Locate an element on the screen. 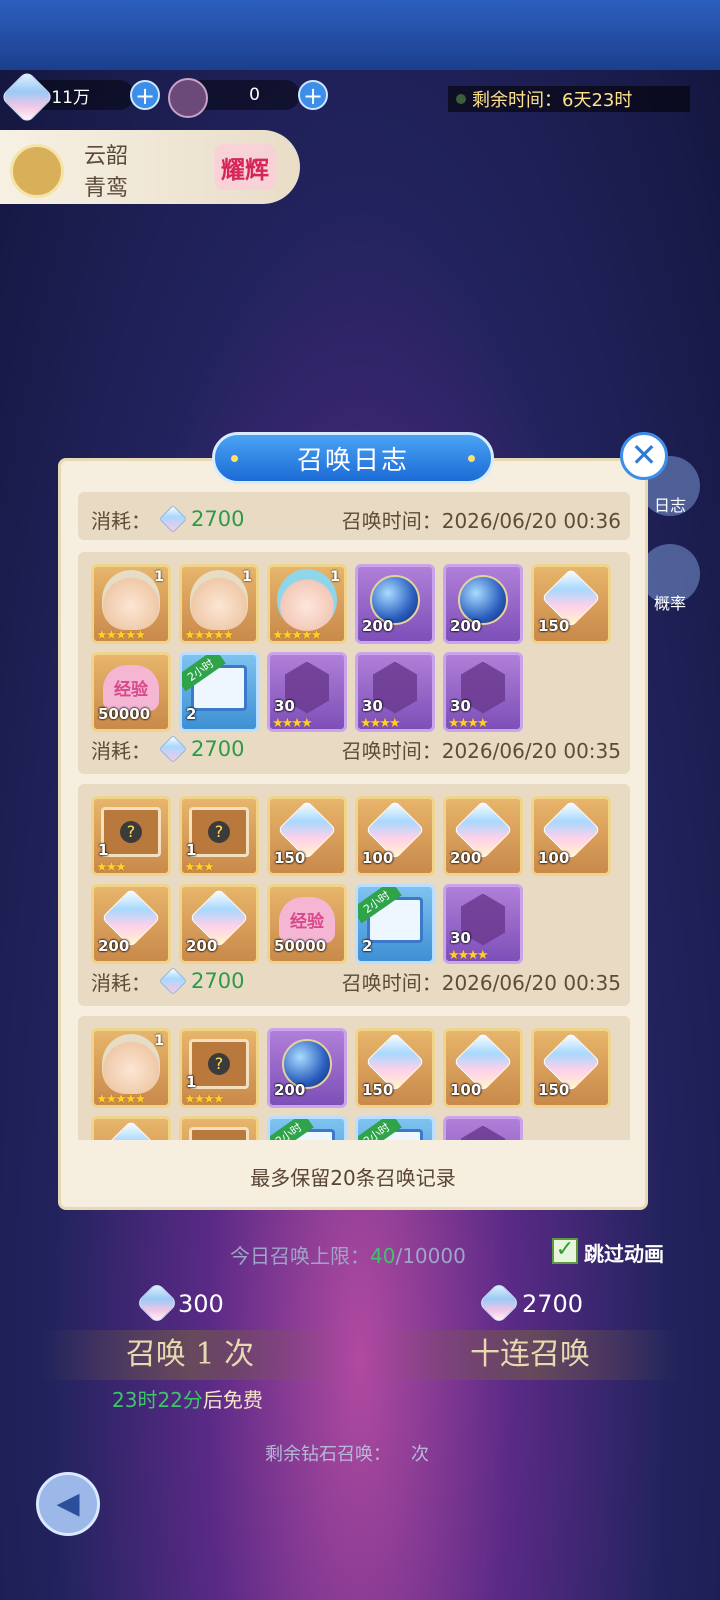 The image size is (720, 1600). item-count: 2 is located at coordinates (191, 714).